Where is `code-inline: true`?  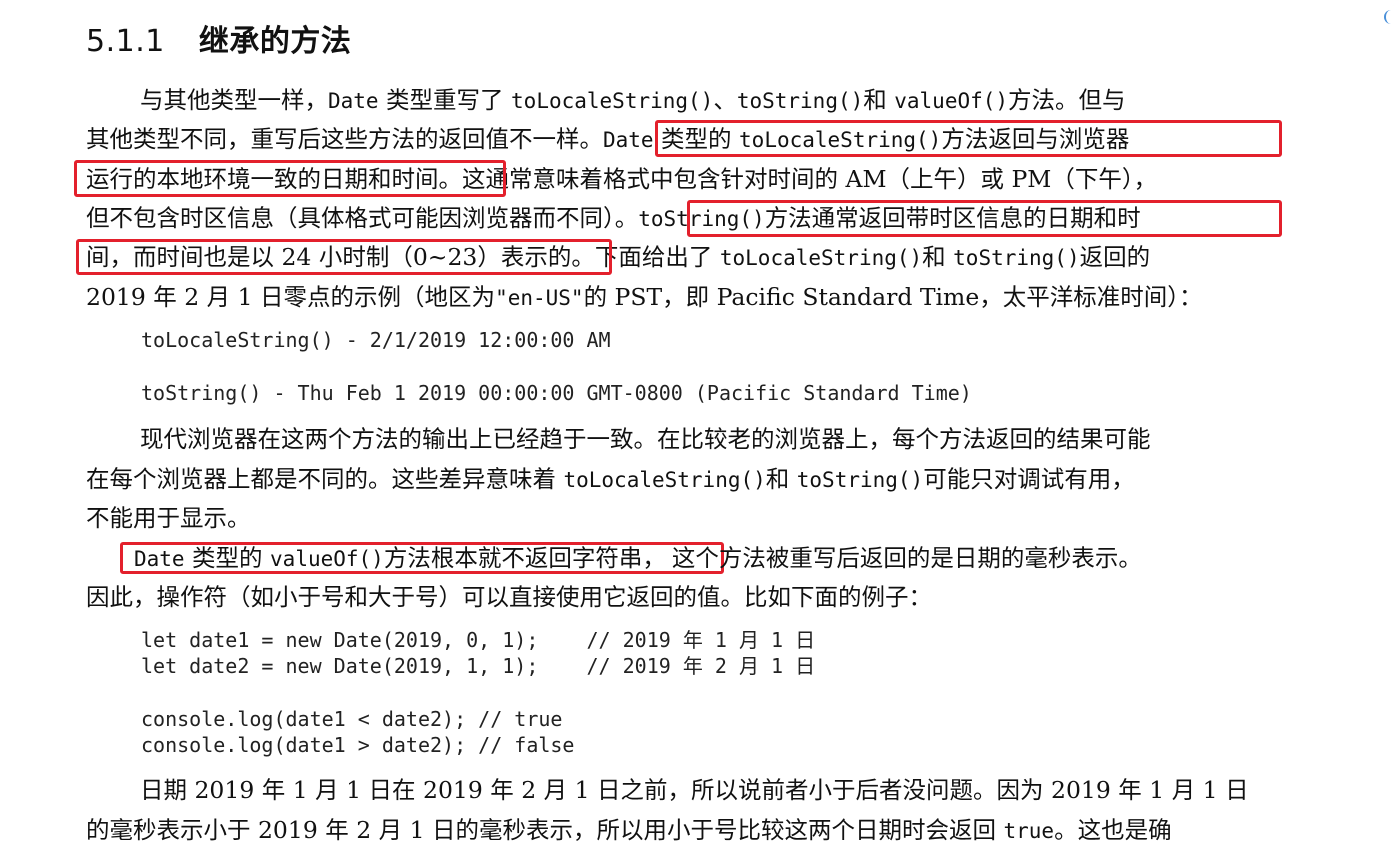 code-inline: true is located at coordinates (1029, 831).